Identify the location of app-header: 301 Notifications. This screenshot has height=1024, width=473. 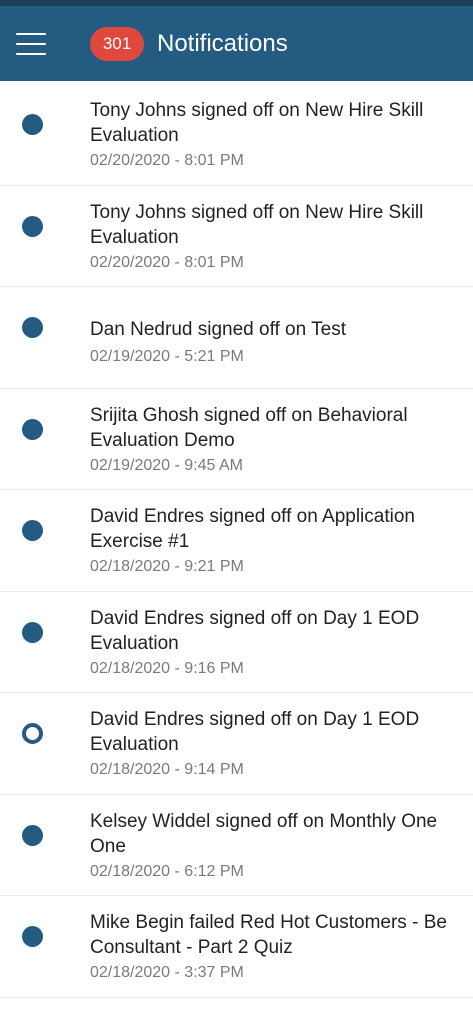
(236, 43).